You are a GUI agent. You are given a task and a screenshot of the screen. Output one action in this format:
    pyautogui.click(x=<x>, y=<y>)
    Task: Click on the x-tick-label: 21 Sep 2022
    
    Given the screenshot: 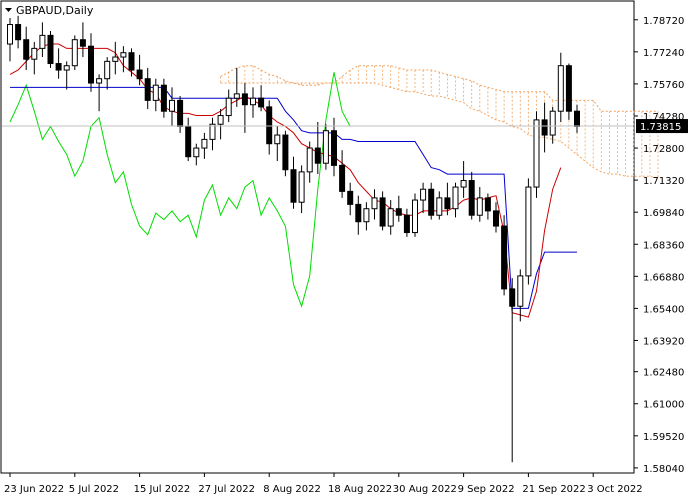 What is the action you would take?
    pyautogui.click(x=553, y=489)
    